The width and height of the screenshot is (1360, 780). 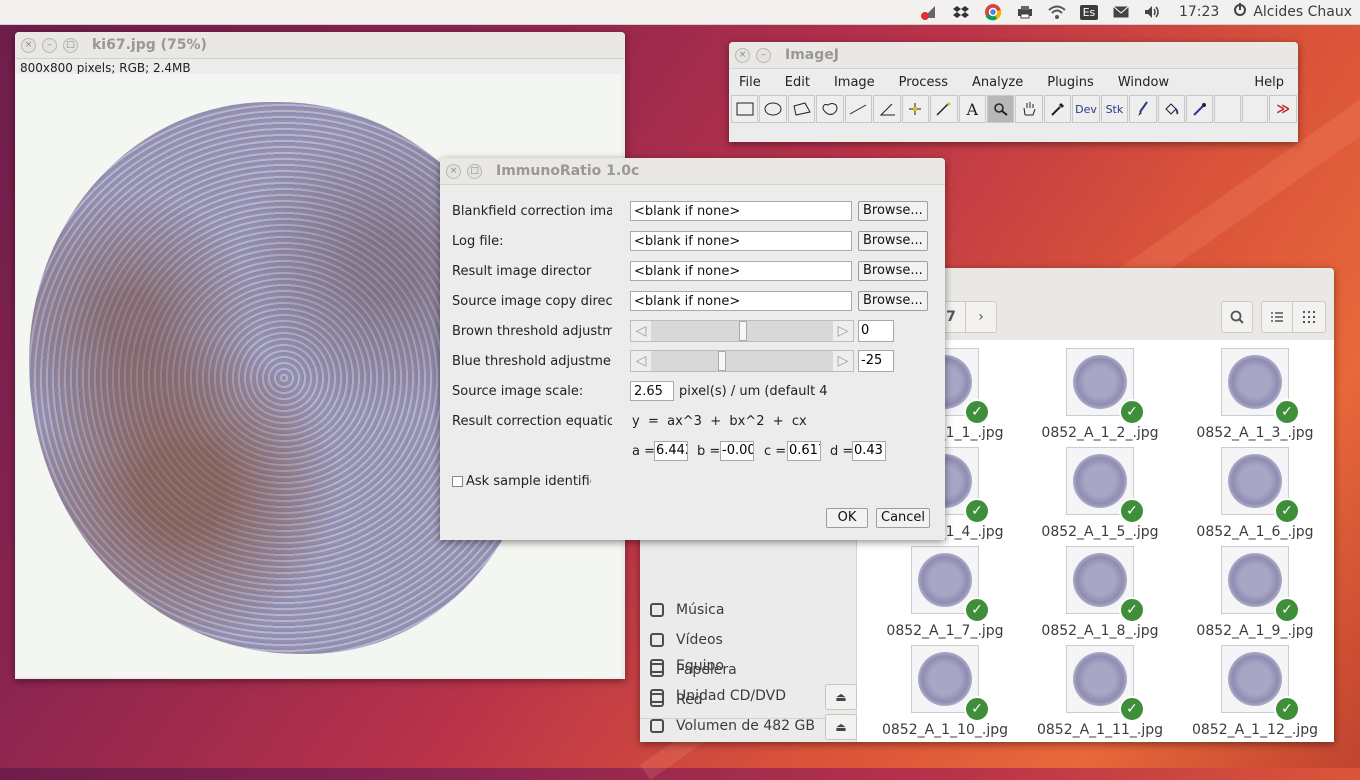 What do you see at coordinates (1287, 709) in the screenshot?
I see `checkmark-icon: ✓` at bounding box center [1287, 709].